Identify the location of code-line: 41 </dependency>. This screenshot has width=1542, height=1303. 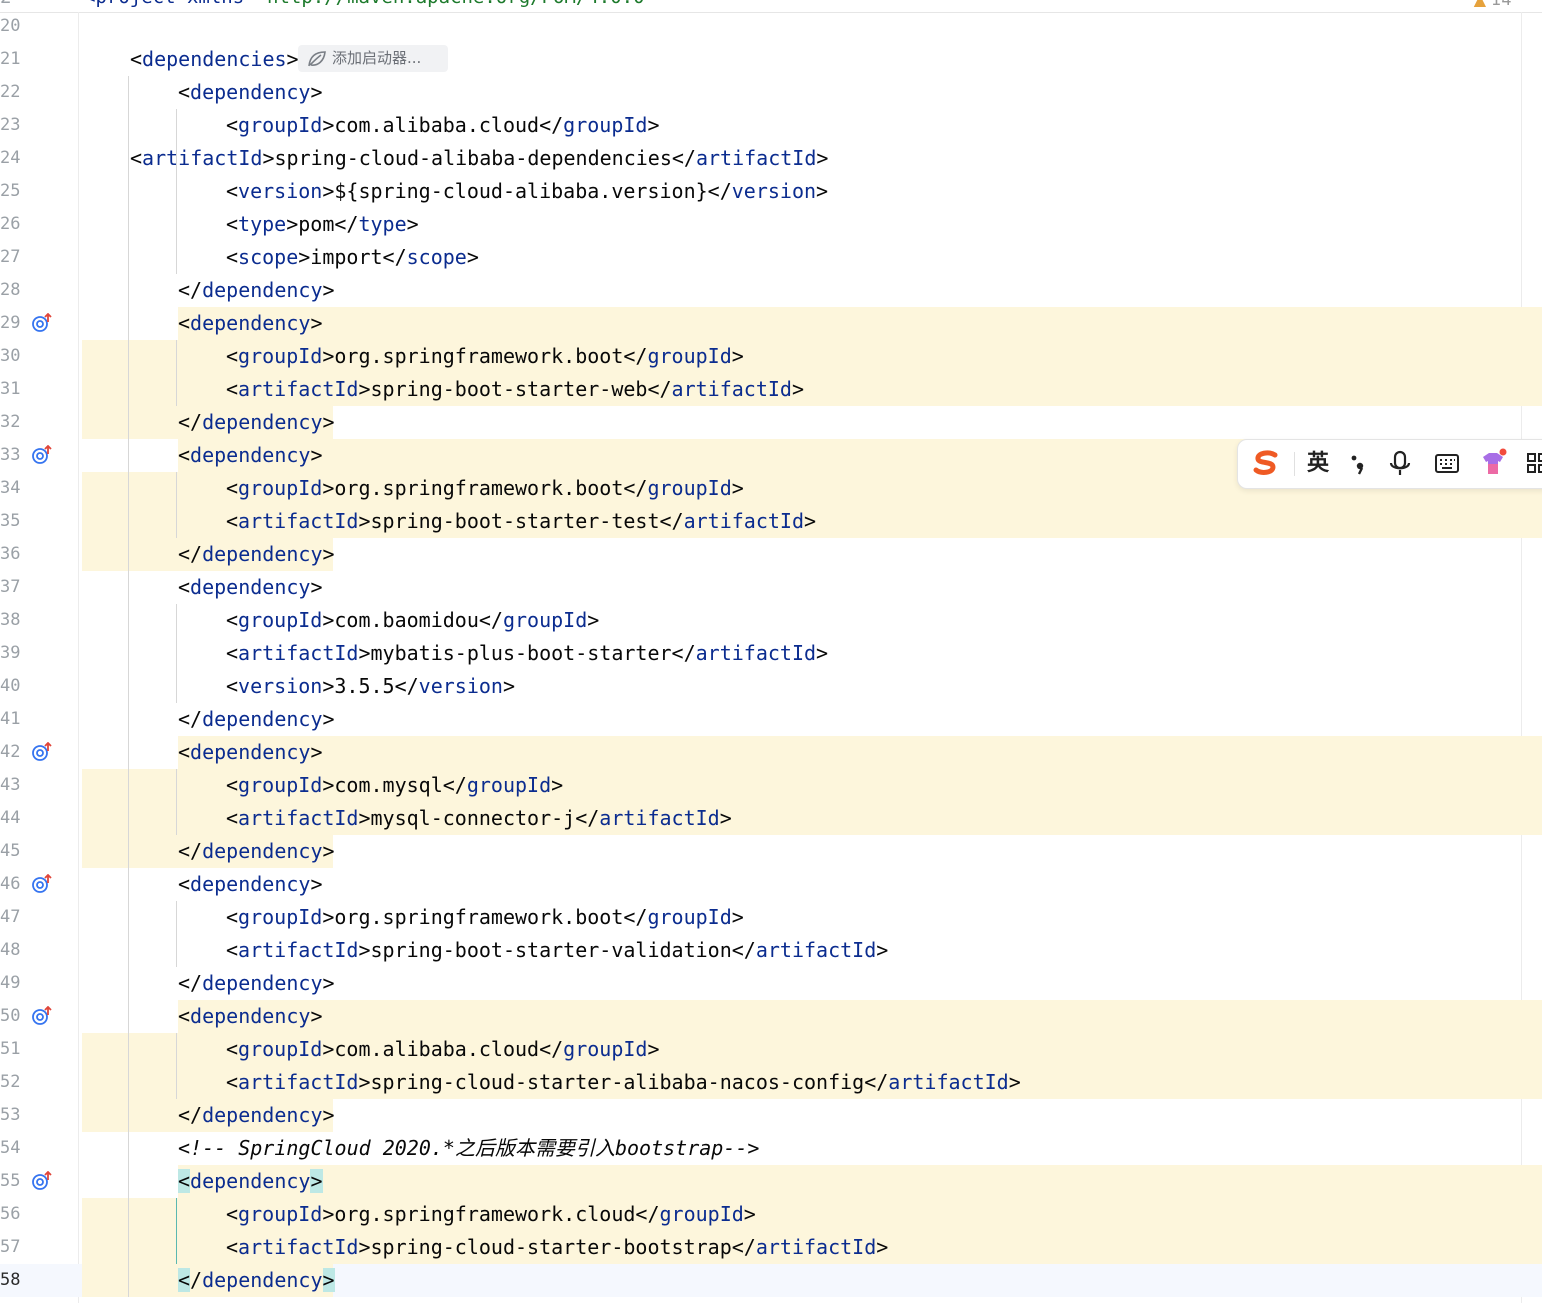
(771, 719).